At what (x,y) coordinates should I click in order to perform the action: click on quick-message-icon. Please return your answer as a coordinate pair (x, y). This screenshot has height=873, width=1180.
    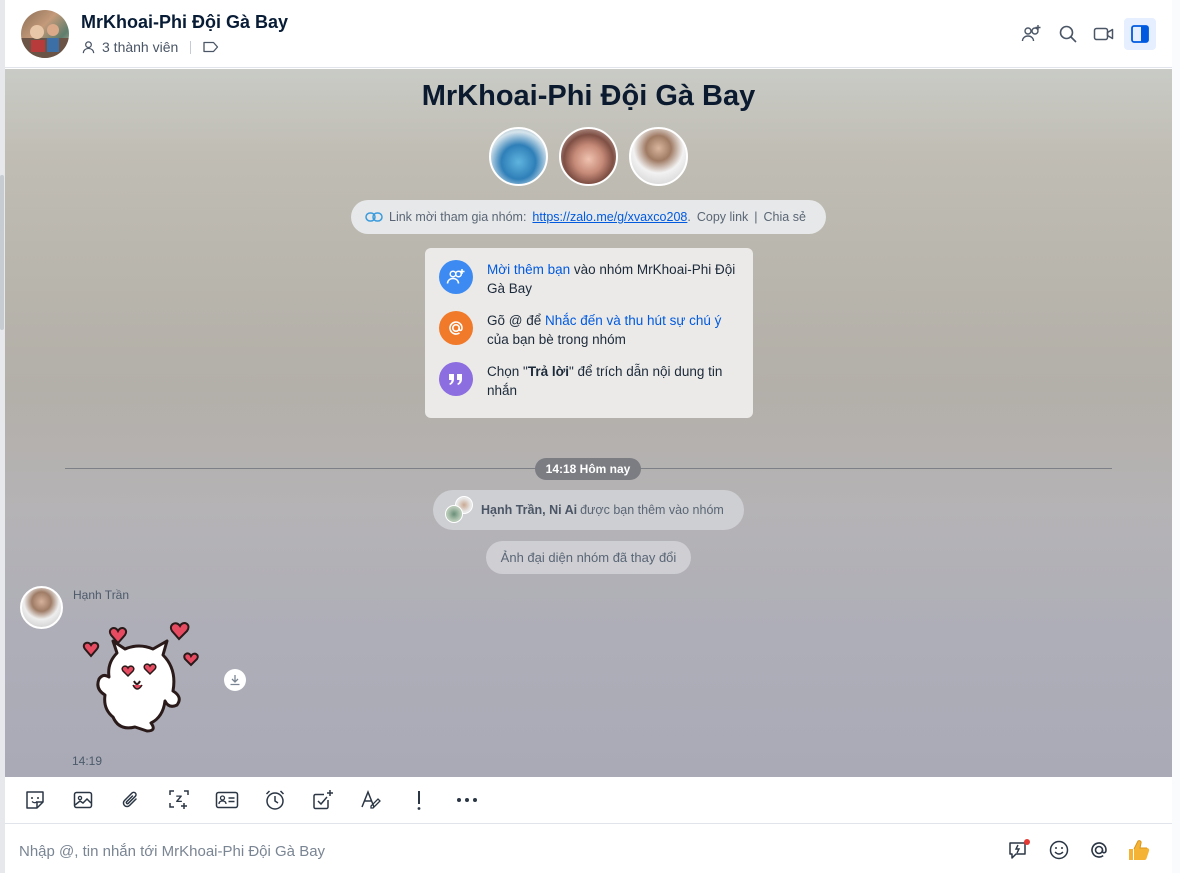
    Looking at the image, I should click on (1019, 849).